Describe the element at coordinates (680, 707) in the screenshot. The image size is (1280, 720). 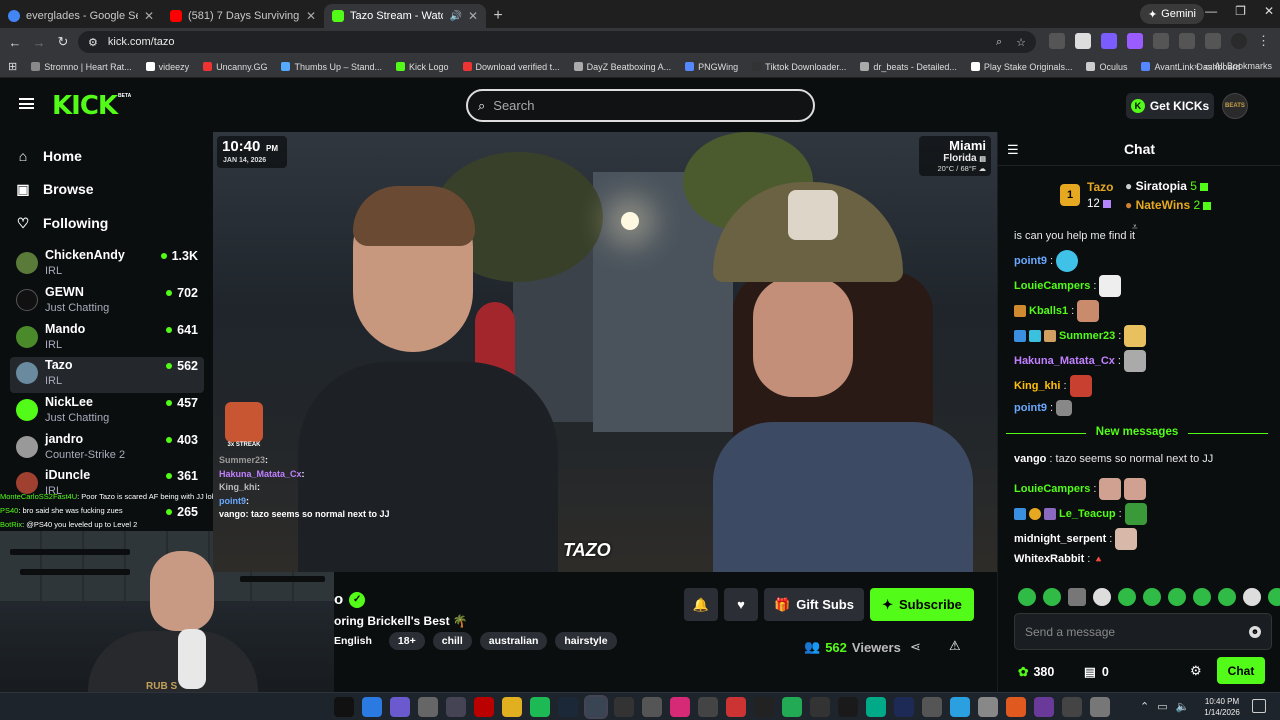
I see `instagram-icon` at that location.